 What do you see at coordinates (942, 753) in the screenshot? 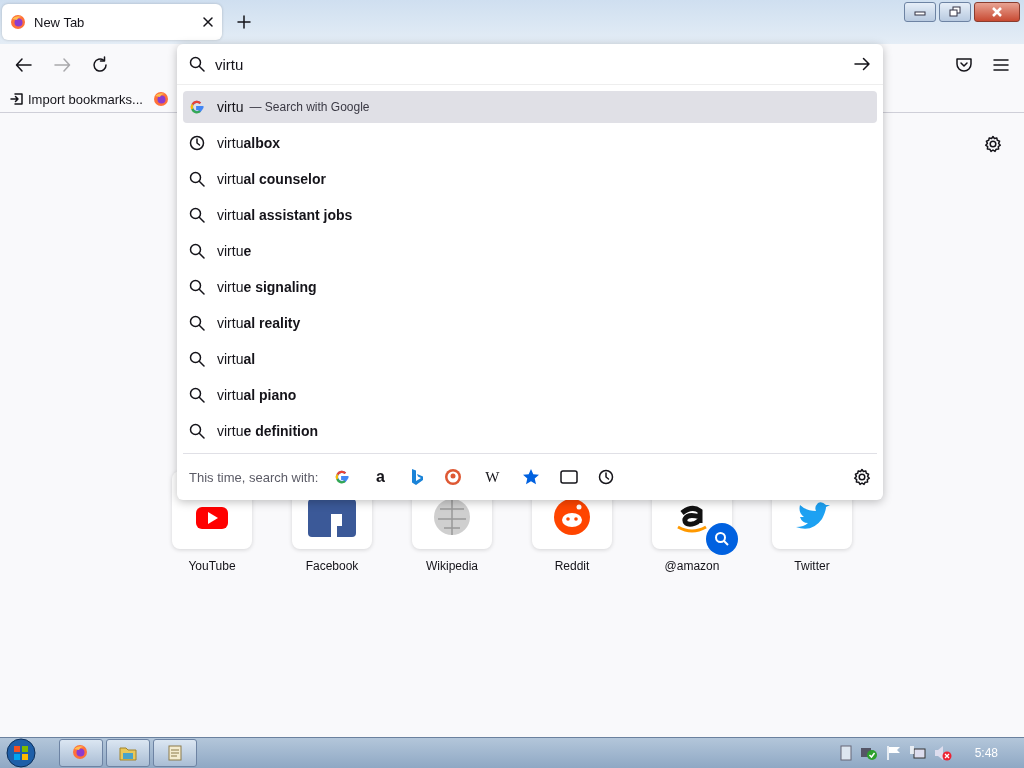
I see `speaker-muted-icon` at bounding box center [942, 753].